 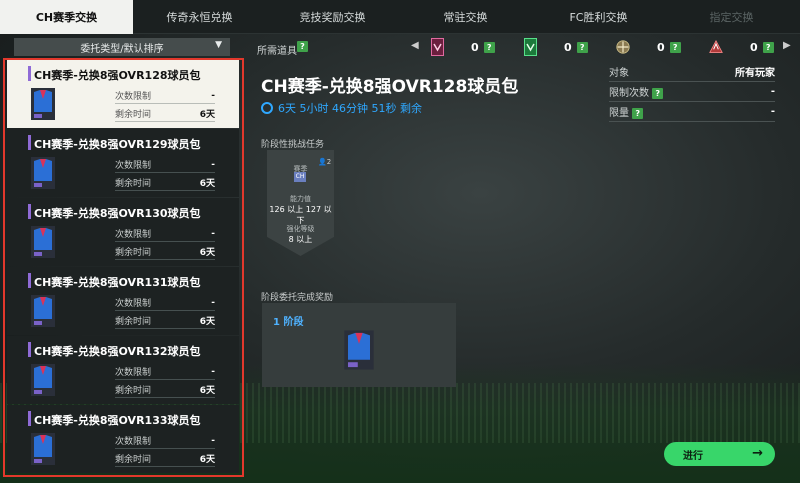 What do you see at coordinates (692, 112) in the screenshot?
I see `info-quantity: 限量 ? -` at bounding box center [692, 112].